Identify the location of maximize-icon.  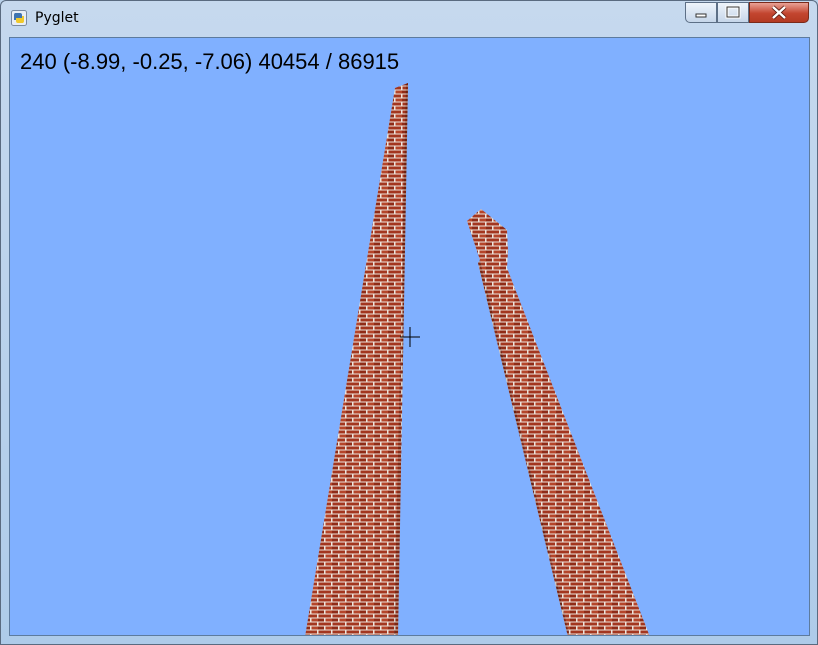
(733, 12).